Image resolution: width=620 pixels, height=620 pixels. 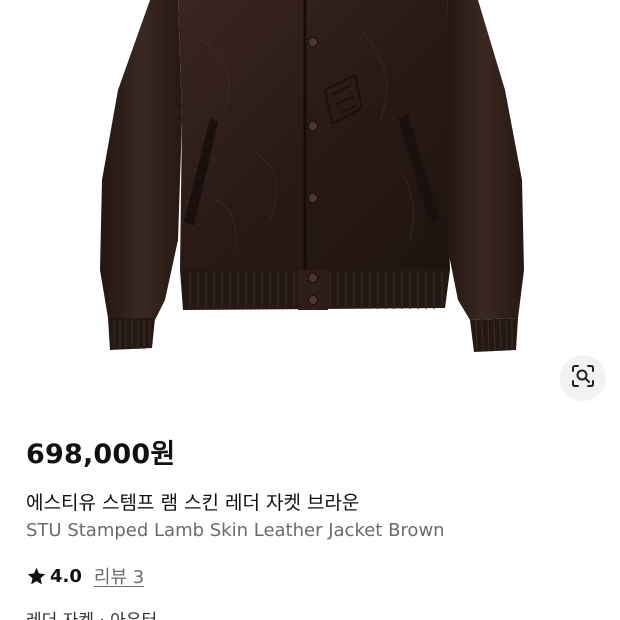 I want to click on image-search-icon, so click(x=583, y=378).